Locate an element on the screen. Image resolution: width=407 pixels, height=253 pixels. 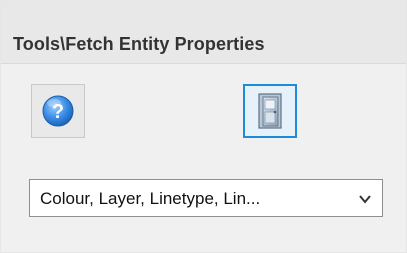
help-question-icon: ? is located at coordinates (58, 111).